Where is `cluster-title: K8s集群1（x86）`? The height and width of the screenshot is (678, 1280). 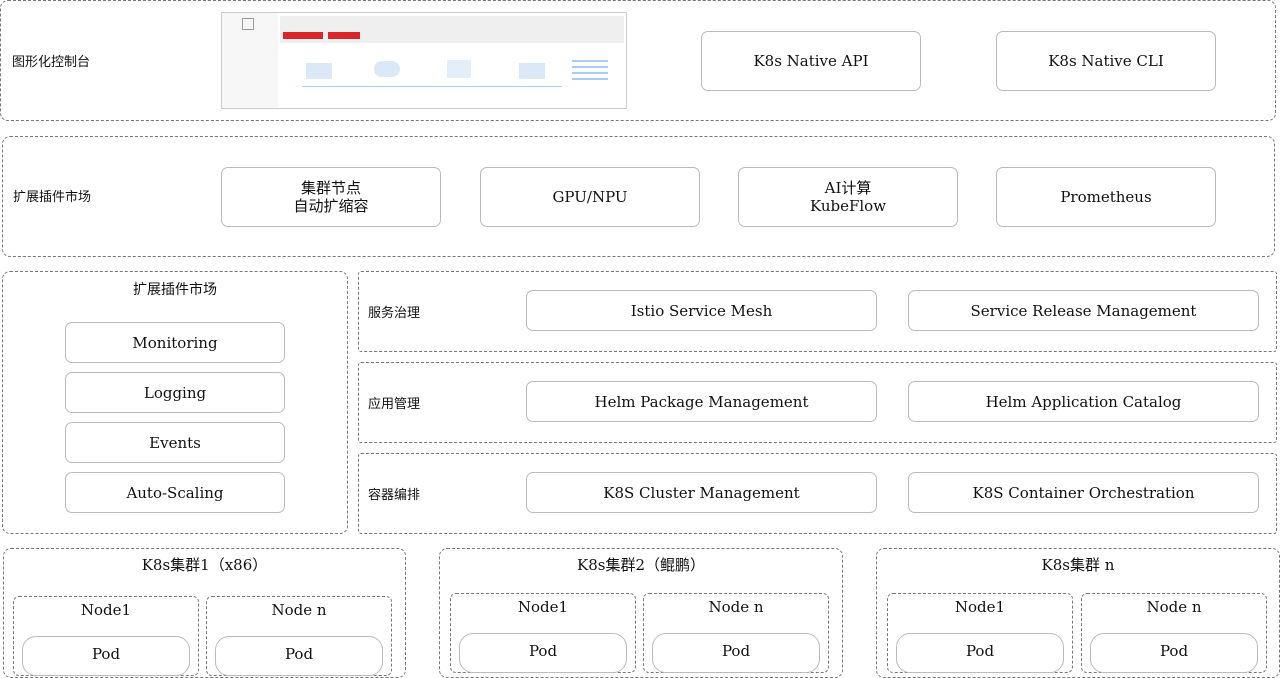 cluster-title: K8s集群1（x86） is located at coordinates (204, 565).